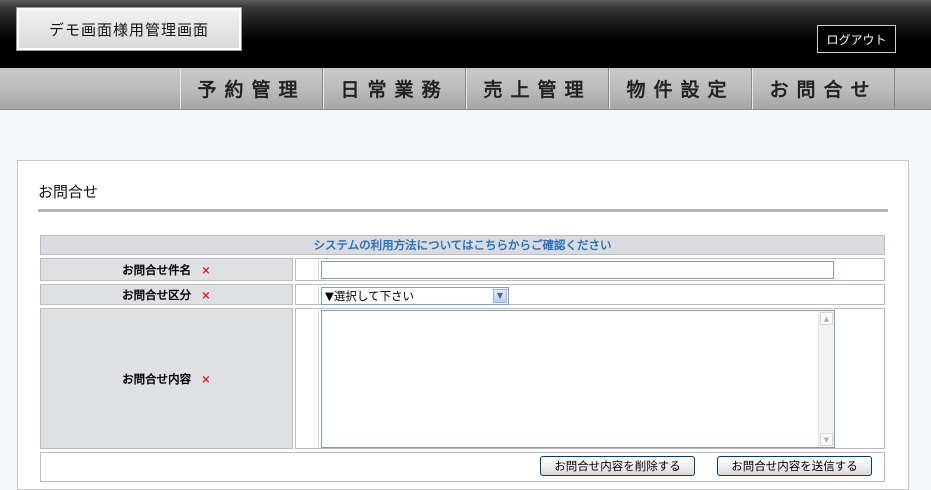 Image resolution: width=931 pixels, height=490 pixels. What do you see at coordinates (463, 210) in the screenshot?
I see `title-divider` at bounding box center [463, 210].